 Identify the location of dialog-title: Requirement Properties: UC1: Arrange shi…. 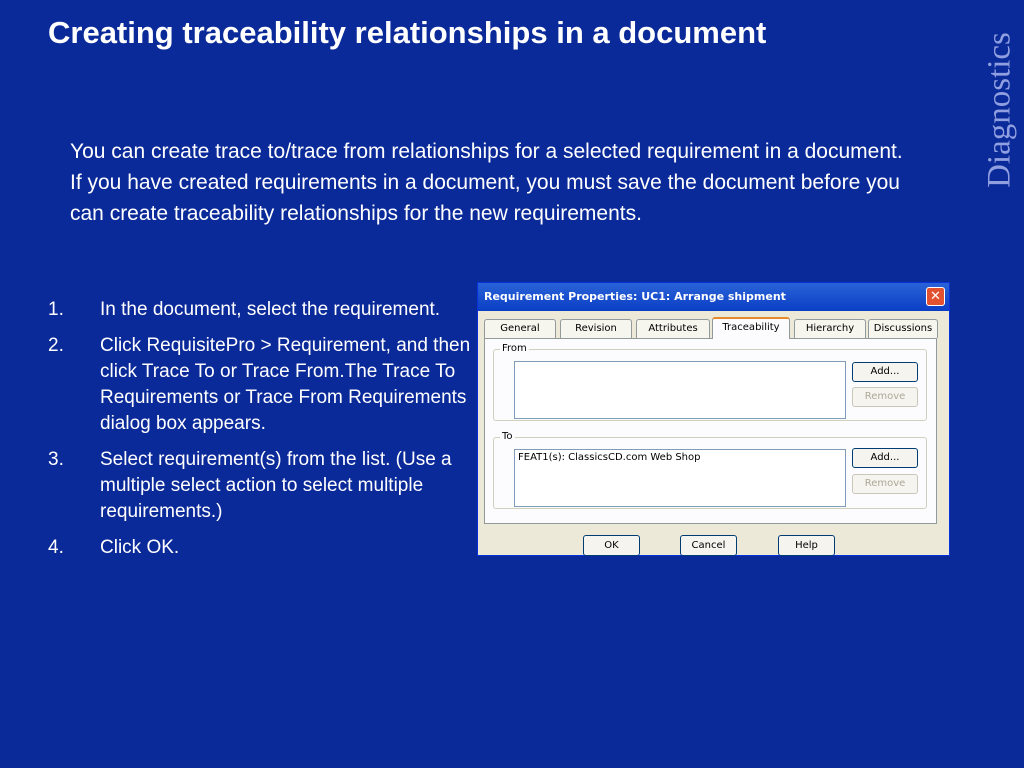
(635, 296).